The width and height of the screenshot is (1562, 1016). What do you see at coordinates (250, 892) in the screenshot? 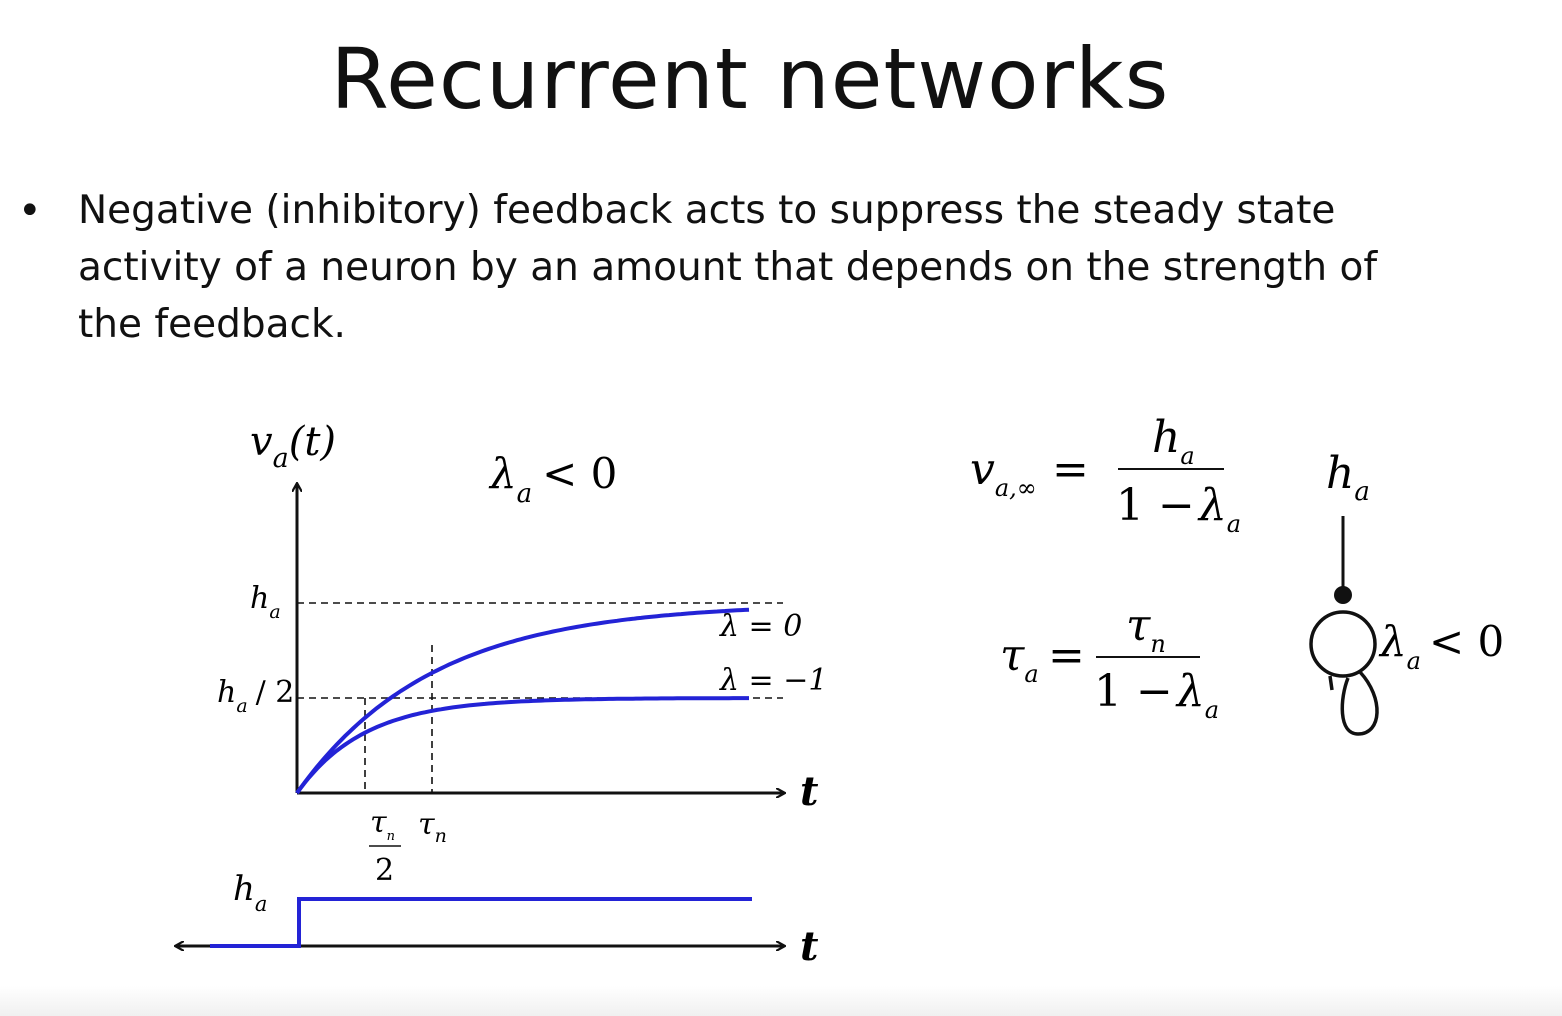
I see `input-label: ha` at bounding box center [250, 892].